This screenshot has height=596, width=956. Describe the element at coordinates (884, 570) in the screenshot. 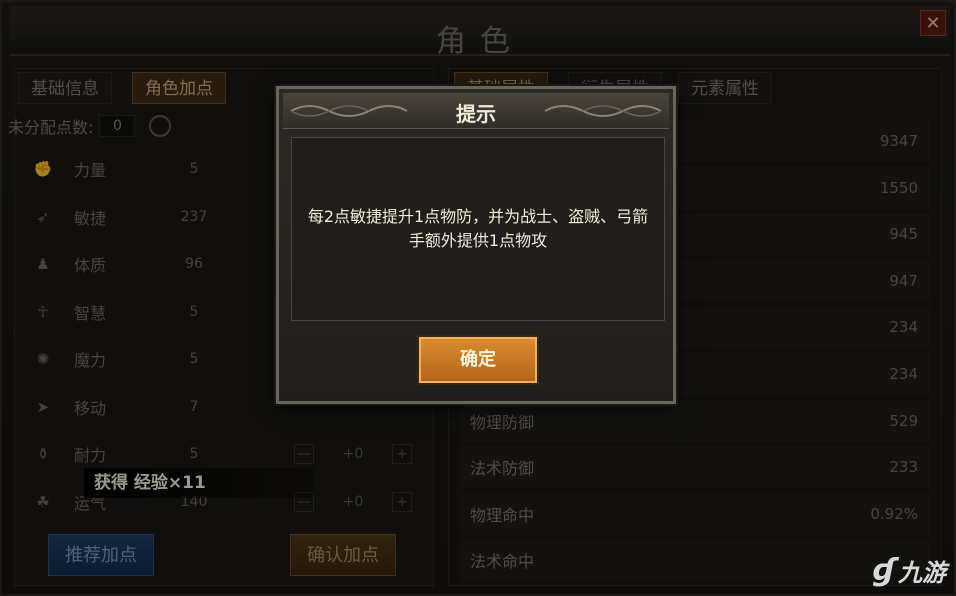

I see `watermark-logo-icon: ɠ` at that location.